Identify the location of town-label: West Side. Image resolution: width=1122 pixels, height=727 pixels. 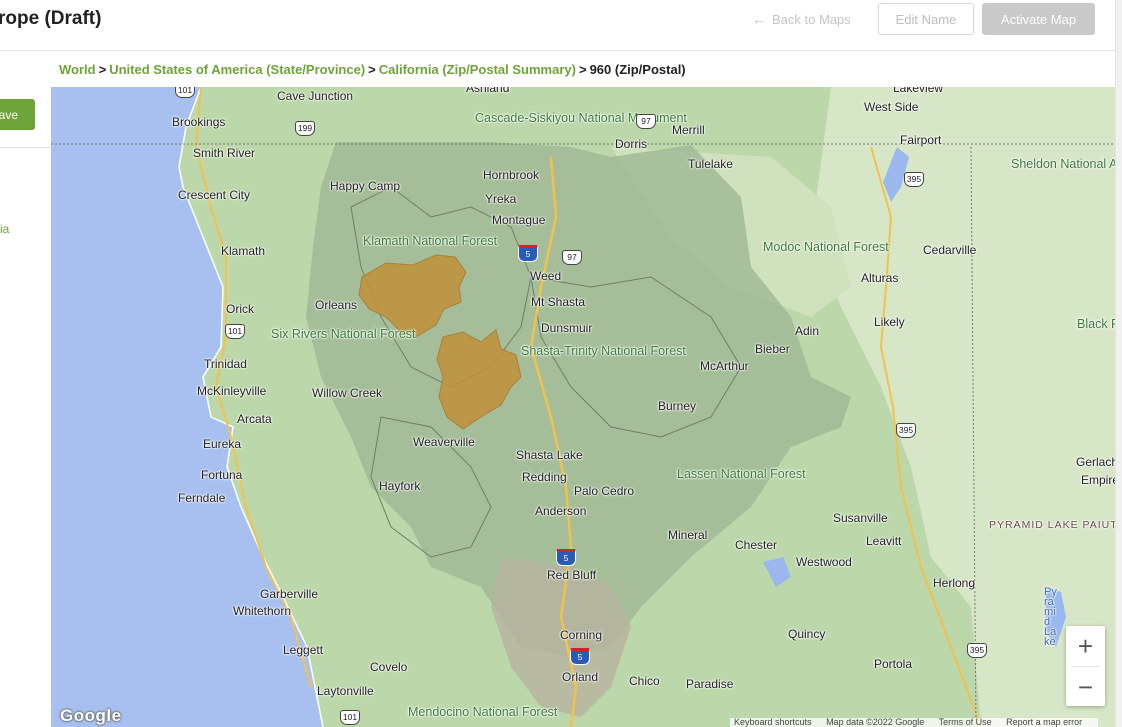
(891, 107).